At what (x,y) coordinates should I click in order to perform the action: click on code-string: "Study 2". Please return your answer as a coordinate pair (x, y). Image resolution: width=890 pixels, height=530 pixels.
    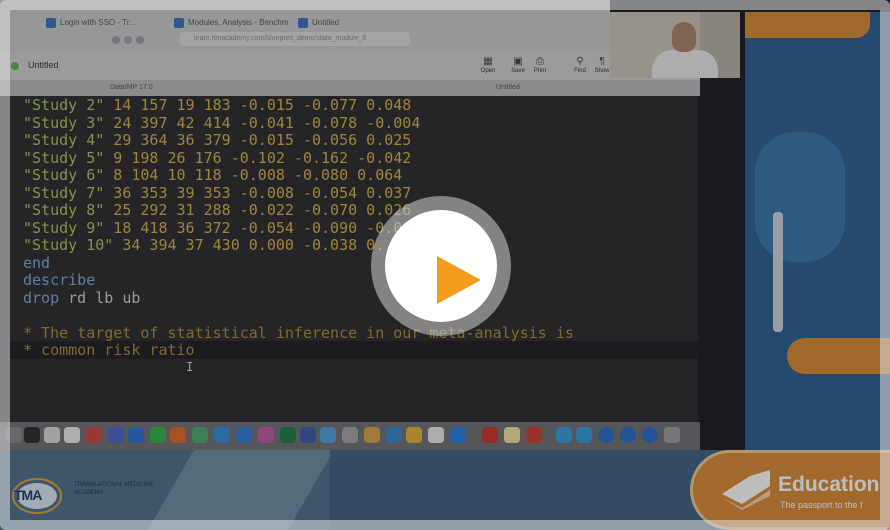
    Looking at the image, I should click on (64, 105).